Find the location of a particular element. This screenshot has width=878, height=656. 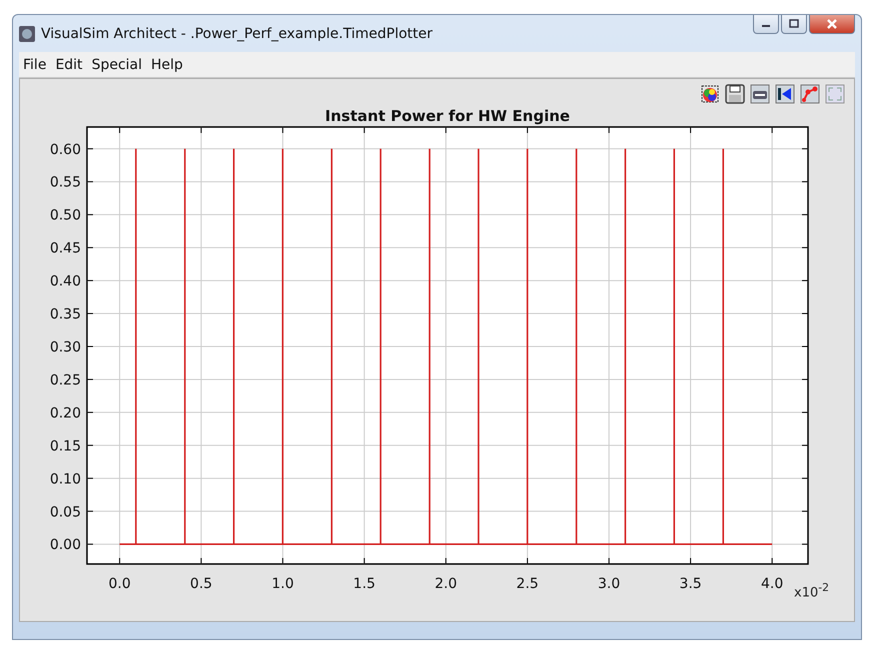

menu-item: Edit is located at coordinates (69, 64).